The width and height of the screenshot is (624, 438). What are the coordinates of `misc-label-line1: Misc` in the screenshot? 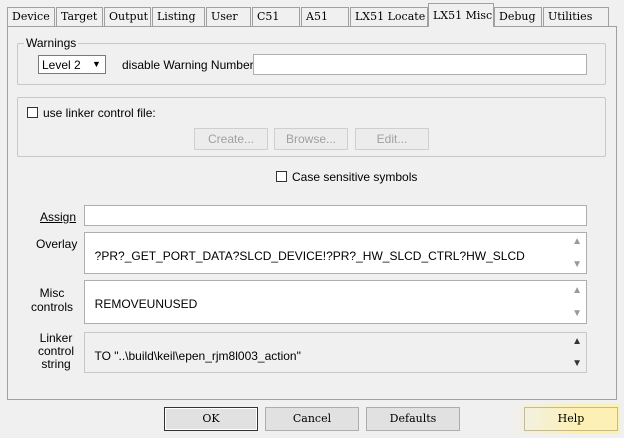 It's located at (52, 293).